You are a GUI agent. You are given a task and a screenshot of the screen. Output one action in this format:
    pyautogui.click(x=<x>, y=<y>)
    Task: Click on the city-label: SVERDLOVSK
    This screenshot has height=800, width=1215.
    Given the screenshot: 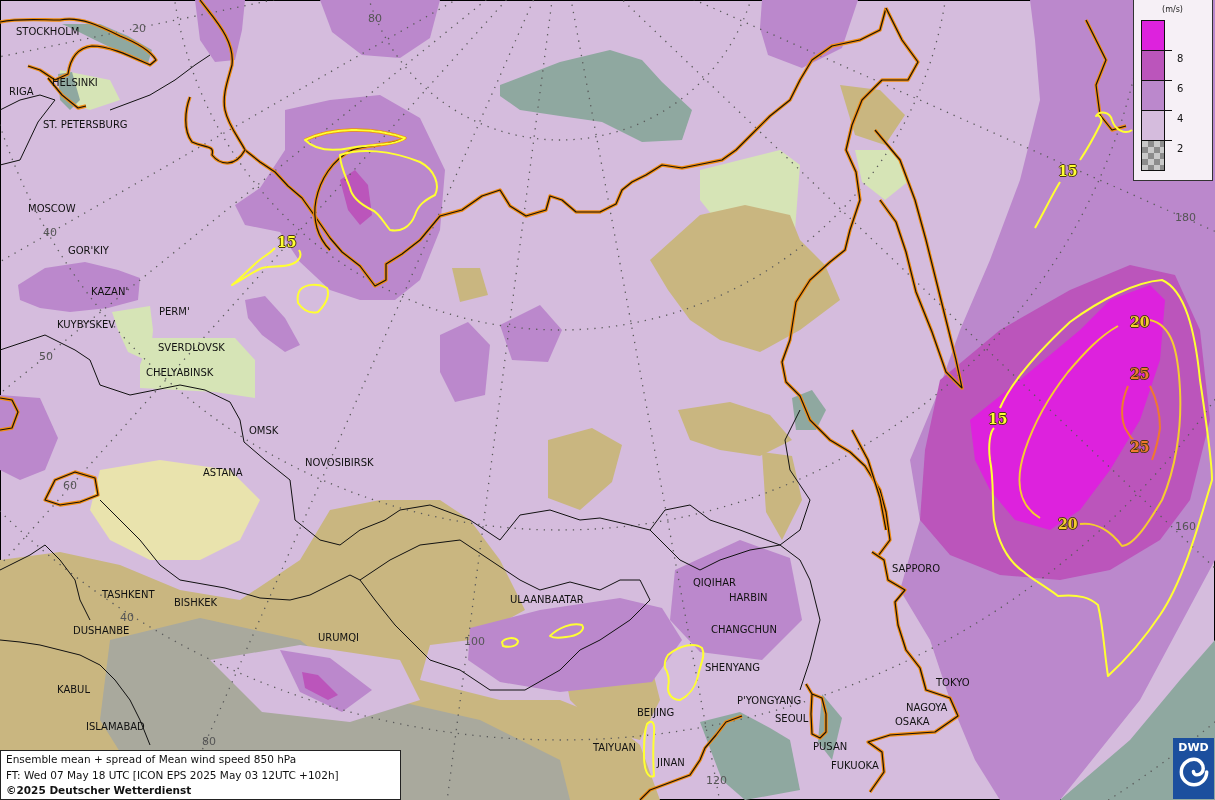 What is the action you would take?
    pyautogui.click(x=191, y=348)
    